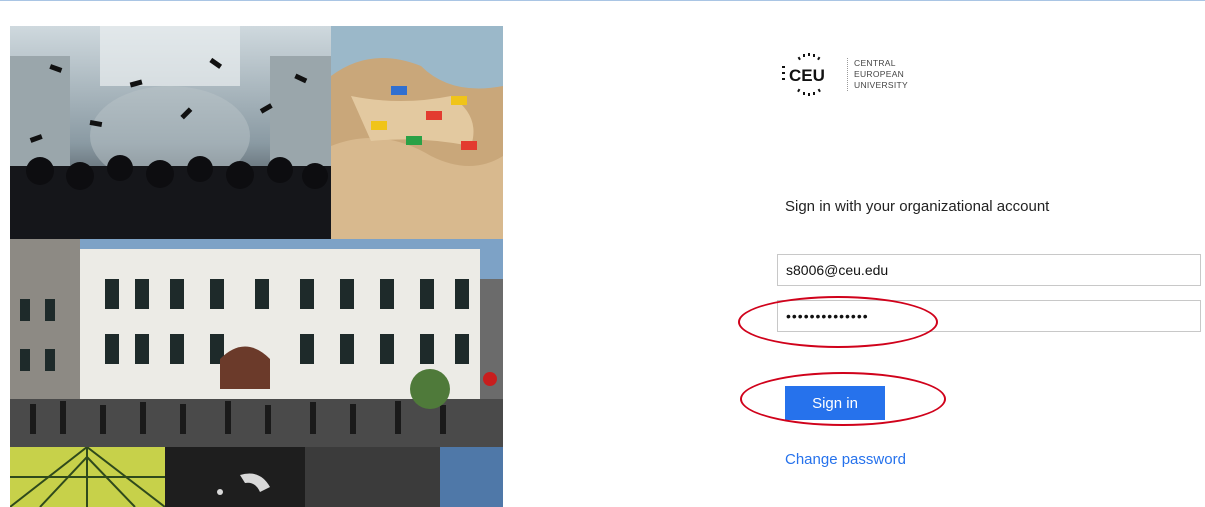  What do you see at coordinates (170, 132) in the screenshot?
I see `graduation-photo` at bounding box center [170, 132].